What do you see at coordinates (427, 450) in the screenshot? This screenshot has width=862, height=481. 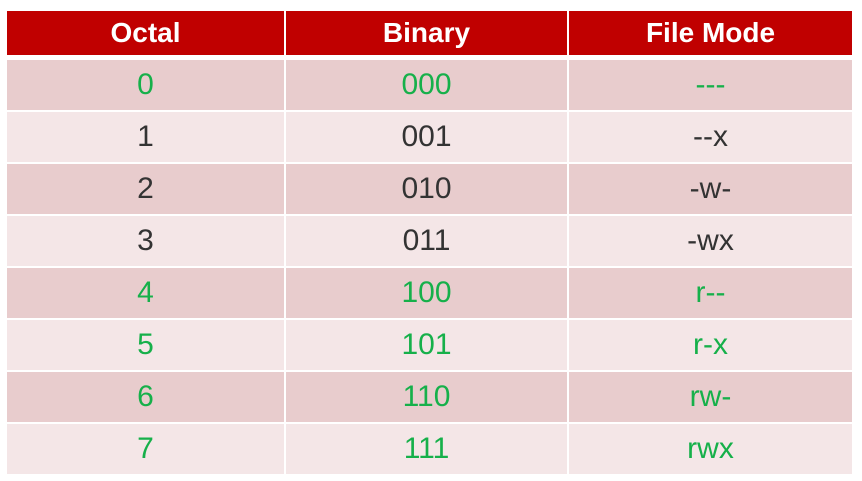 I see `cell-binary: 111` at bounding box center [427, 450].